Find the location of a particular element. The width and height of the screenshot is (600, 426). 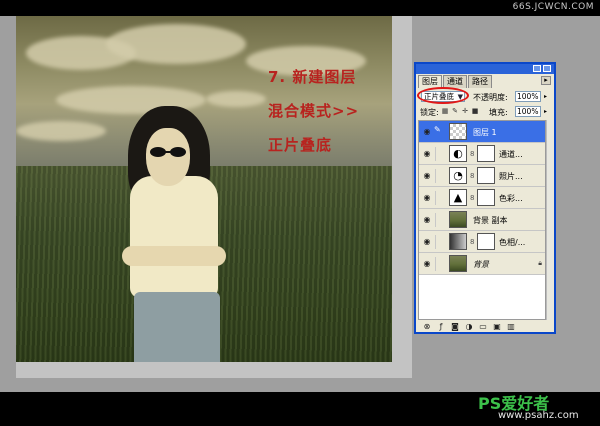

channel-mixer-icon: ◐ is located at coordinates (458, 153).